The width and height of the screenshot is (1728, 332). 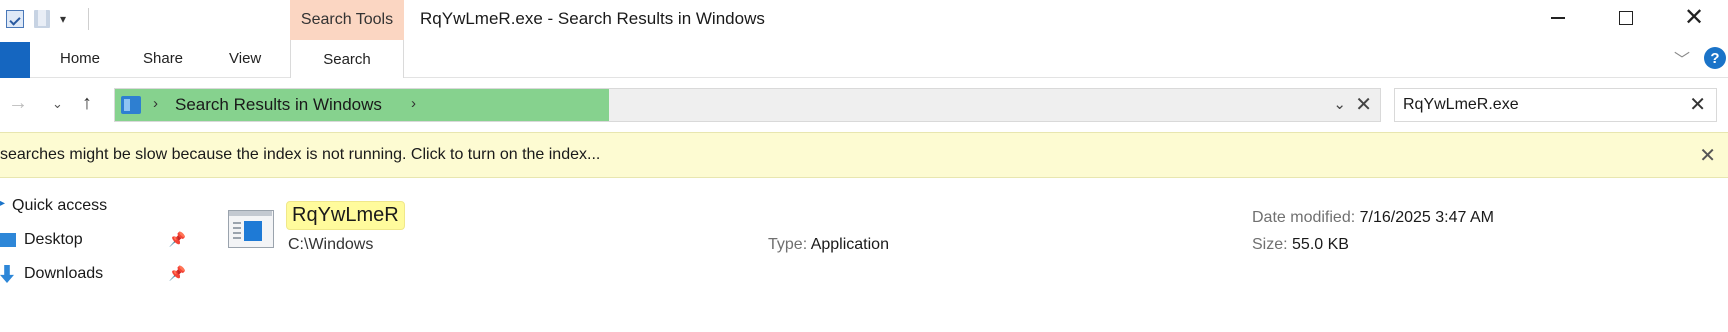 What do you see at coordinates (1697, 104) in the screenshot?
I see `clear-search-icon: ✕` at bounding box center [1697, 104].